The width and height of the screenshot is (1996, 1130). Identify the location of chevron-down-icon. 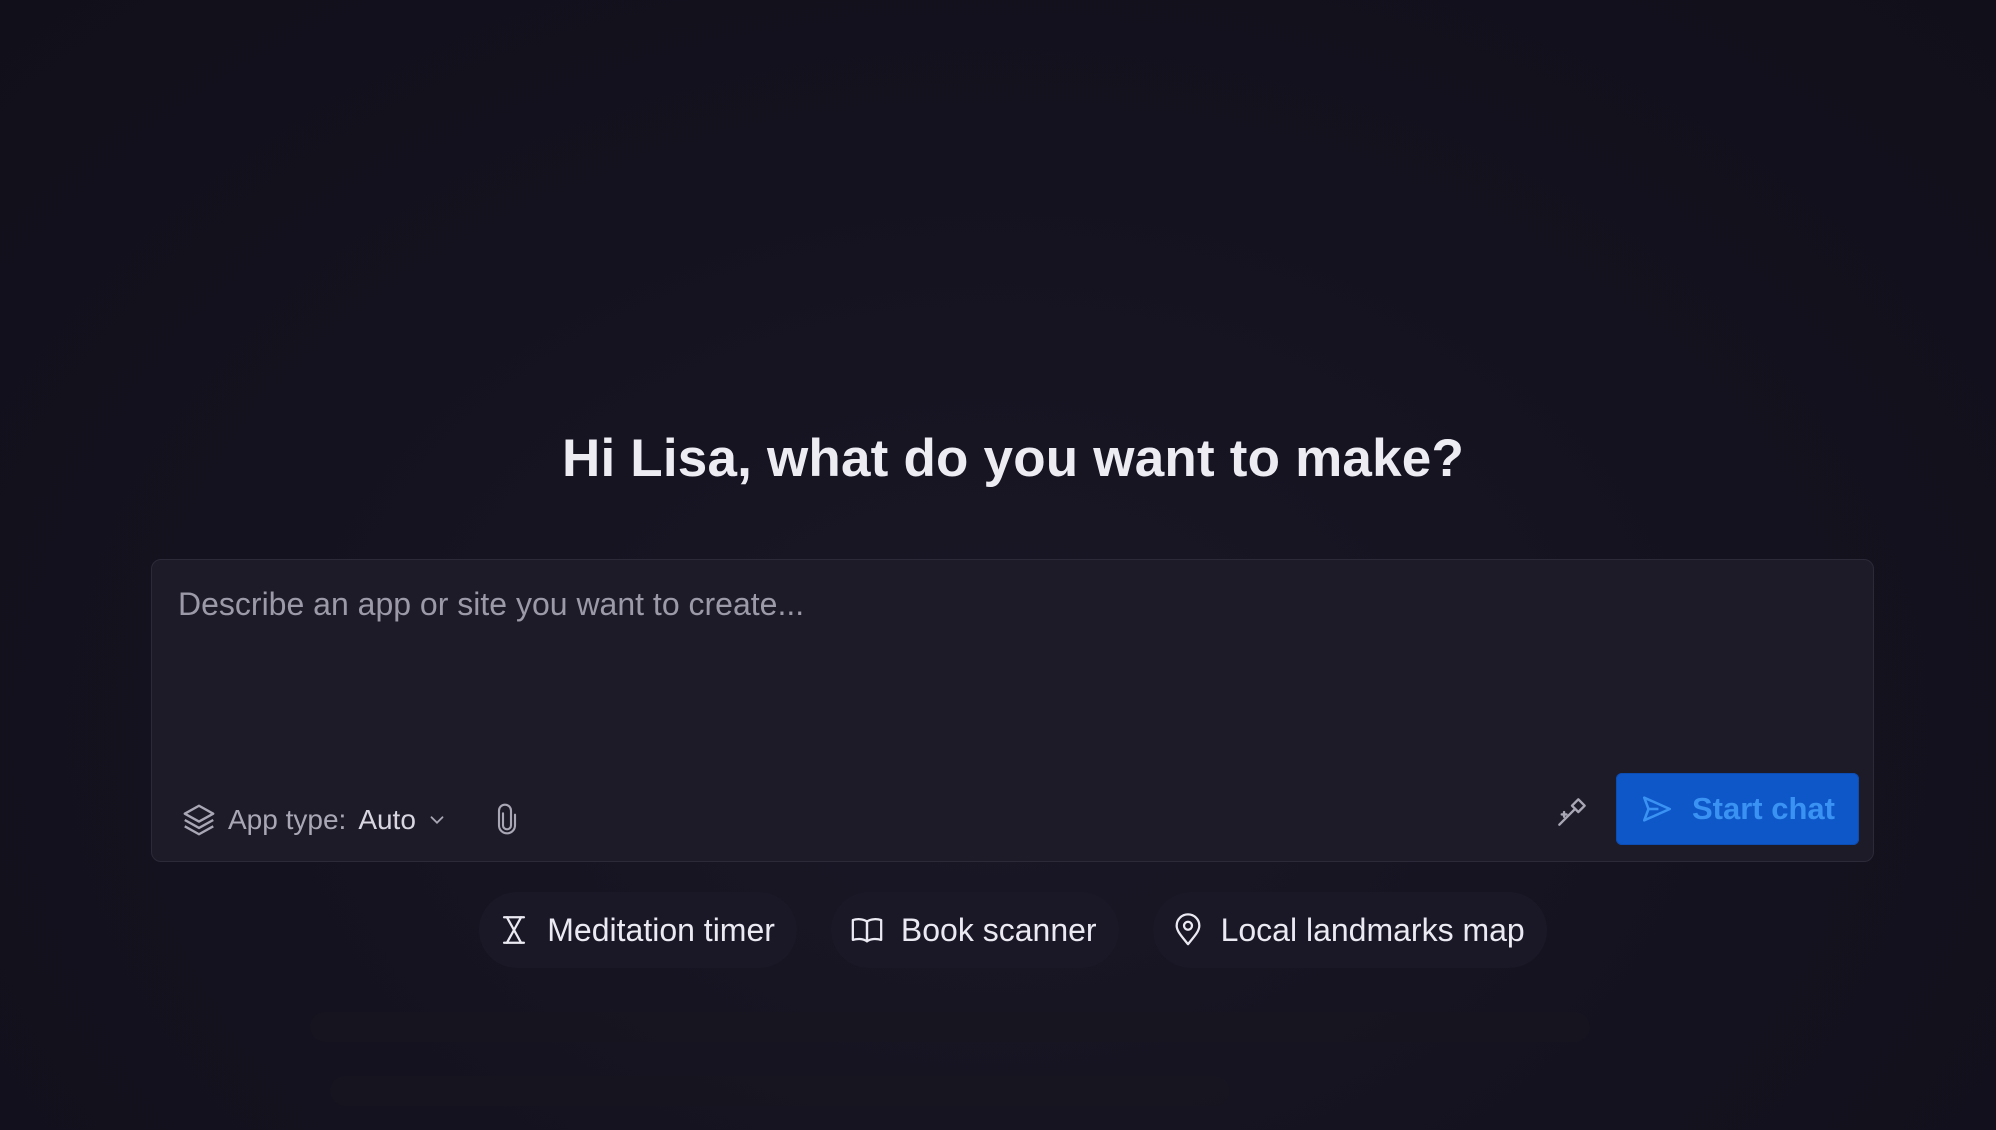
(437, 820).